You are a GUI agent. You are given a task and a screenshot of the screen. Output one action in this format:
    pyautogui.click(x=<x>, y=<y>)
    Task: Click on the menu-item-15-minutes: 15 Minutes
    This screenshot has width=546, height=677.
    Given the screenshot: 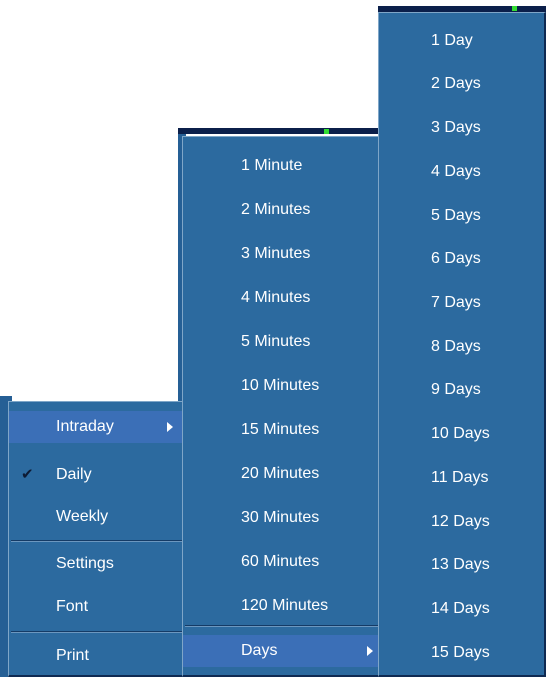 What is the action you would take?
    pyautogui.click(x=281, y=430)
    